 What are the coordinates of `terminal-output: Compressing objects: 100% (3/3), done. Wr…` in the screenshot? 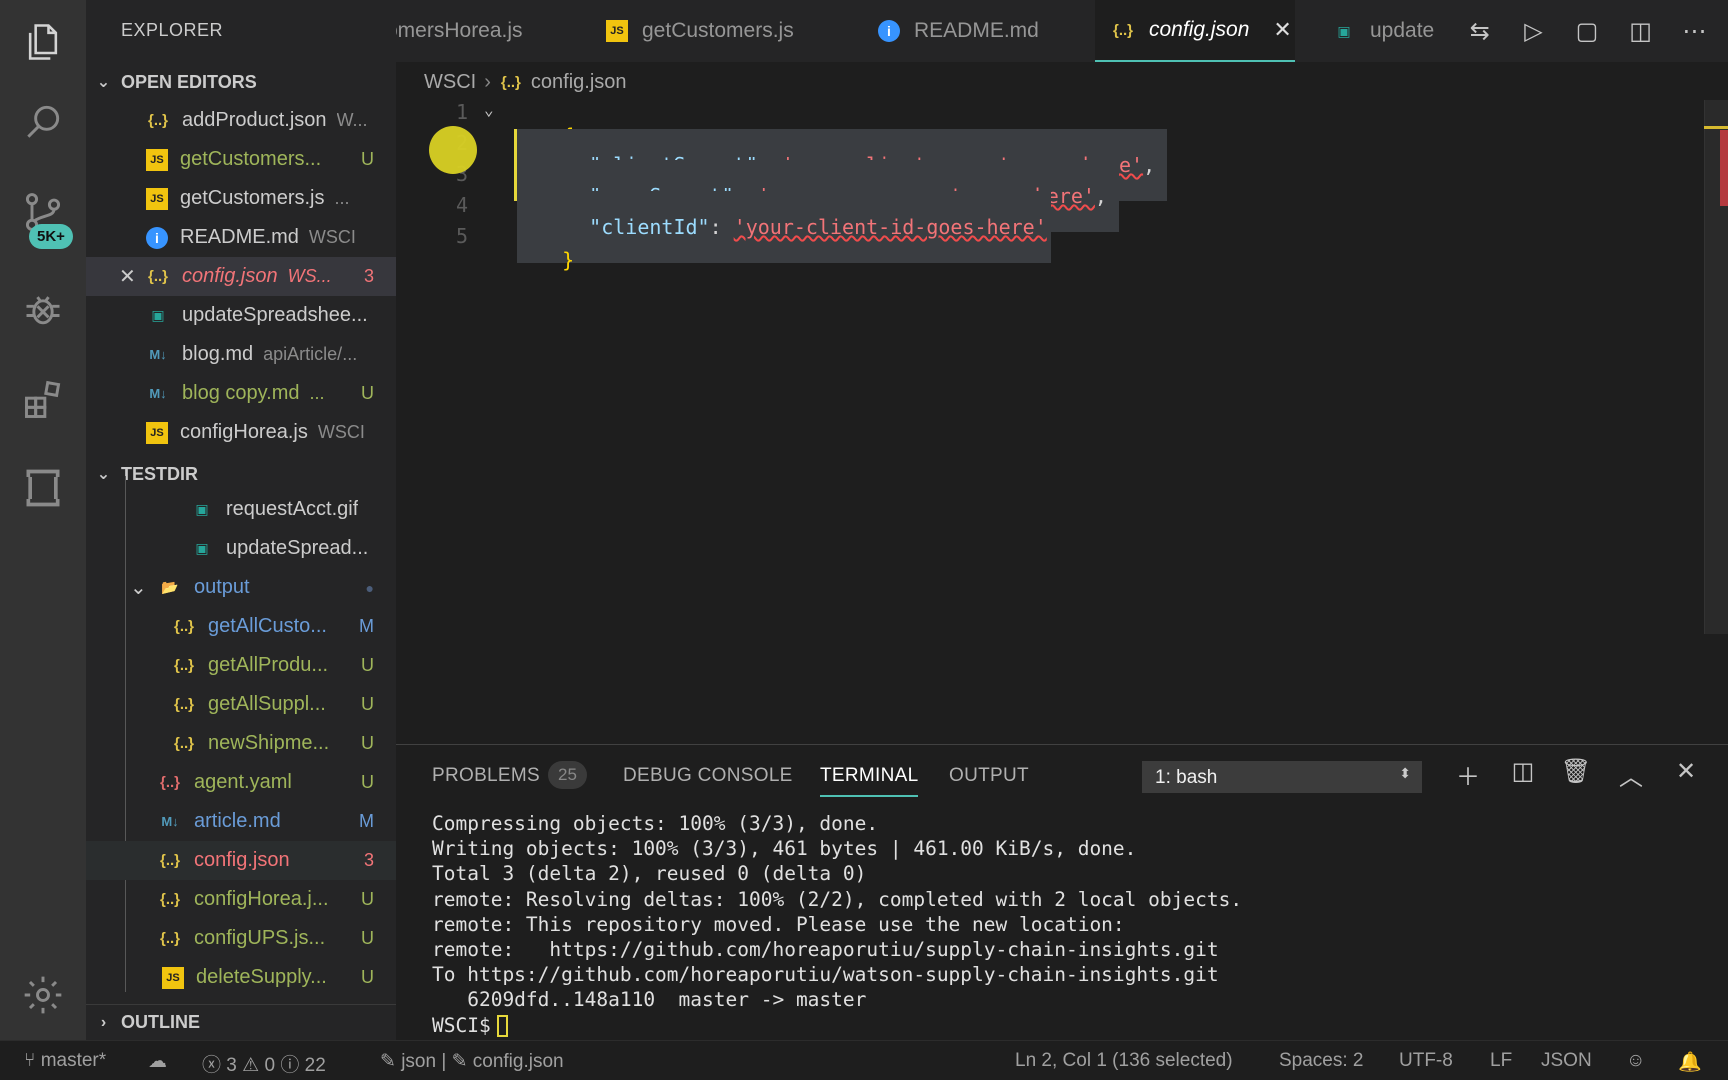 It's located at (837, 924).